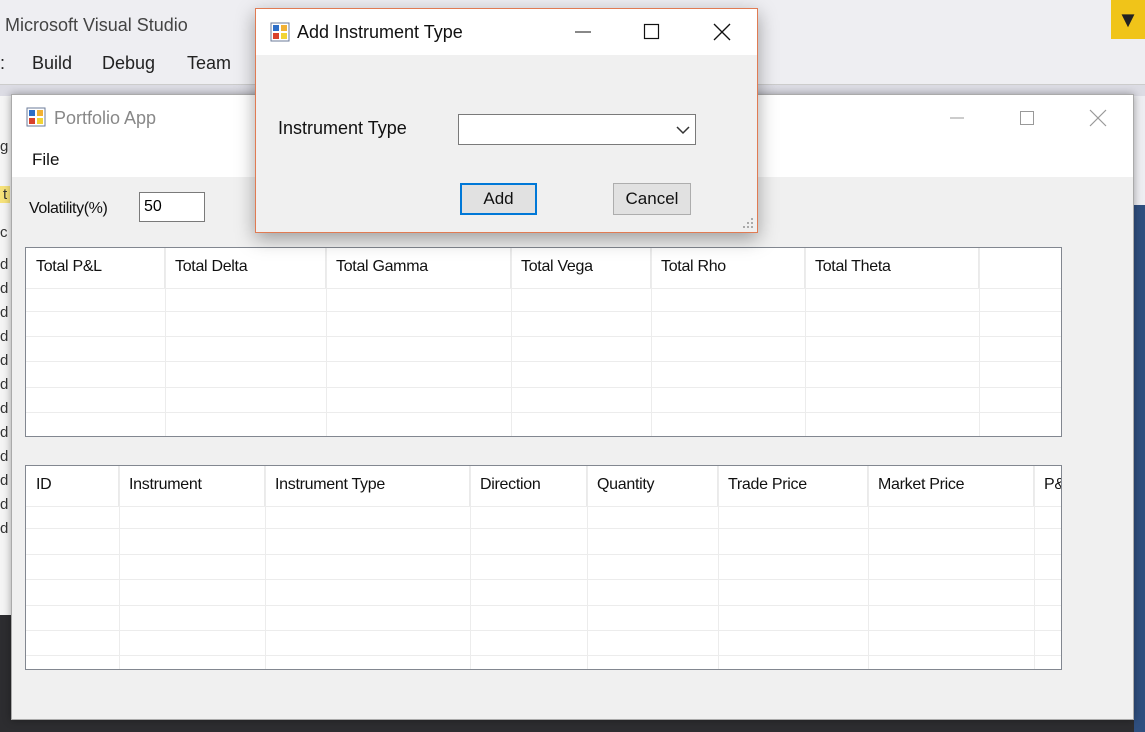  I want to click on col-header-total-rho: Total Rho, so click(728, 268).